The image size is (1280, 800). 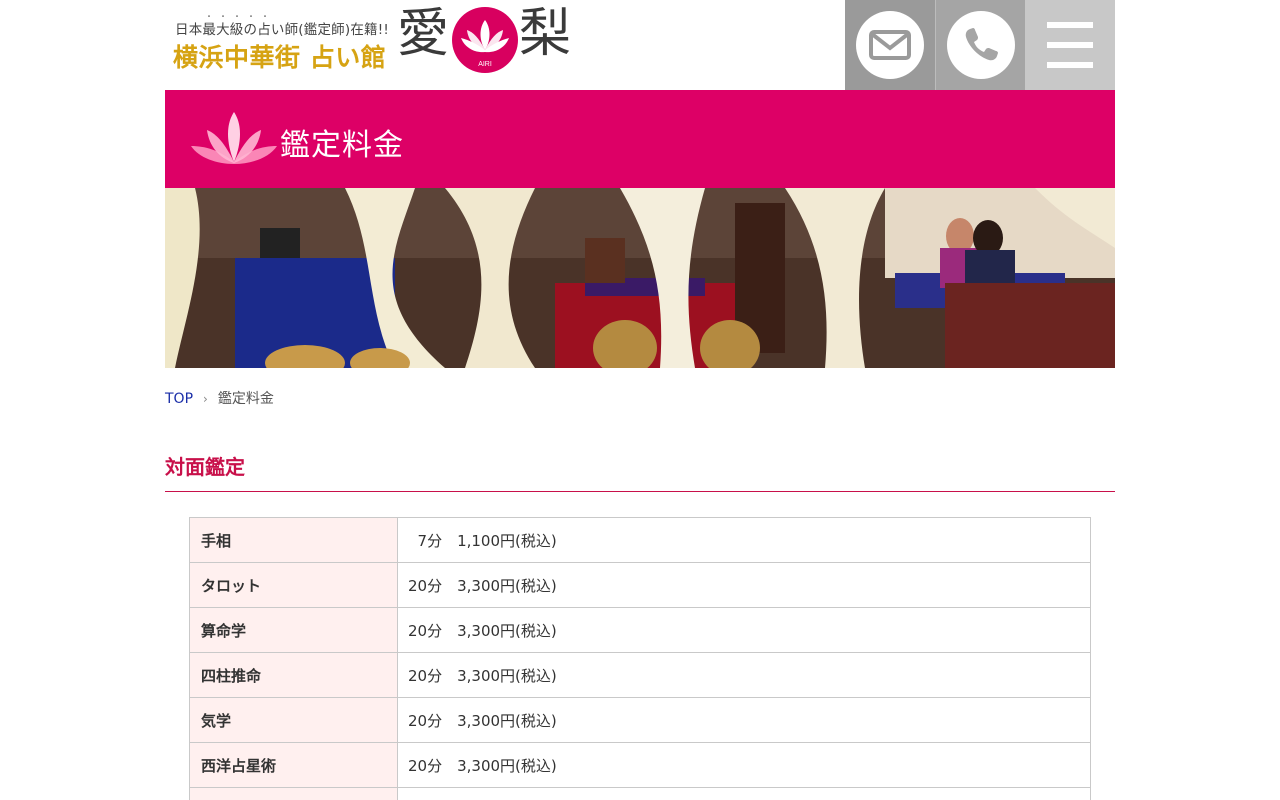 I want to click on phone-icon, so click(x=980, y=45).